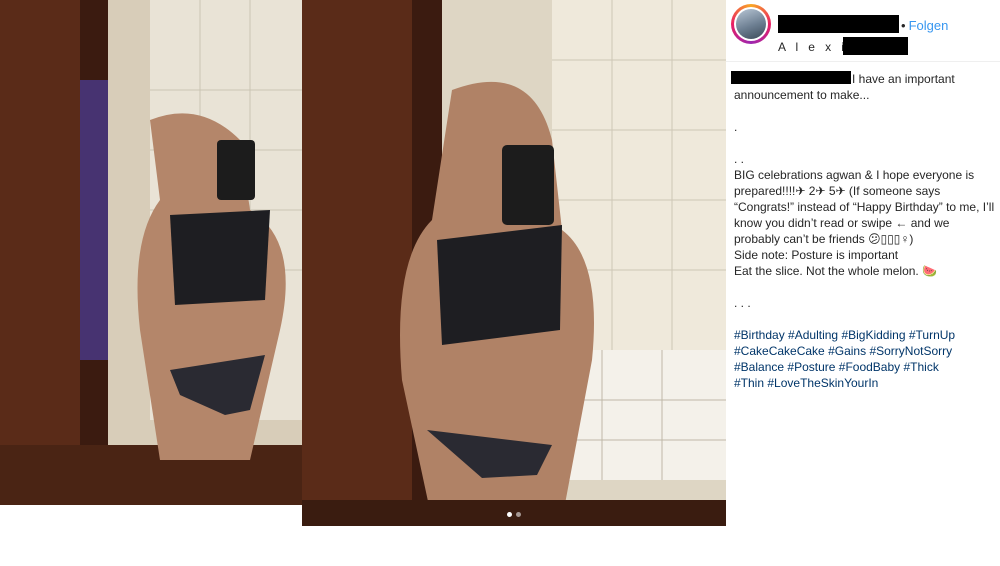 The image size is (1000, 566). I want to click on redacted-location, so click(875, 46).